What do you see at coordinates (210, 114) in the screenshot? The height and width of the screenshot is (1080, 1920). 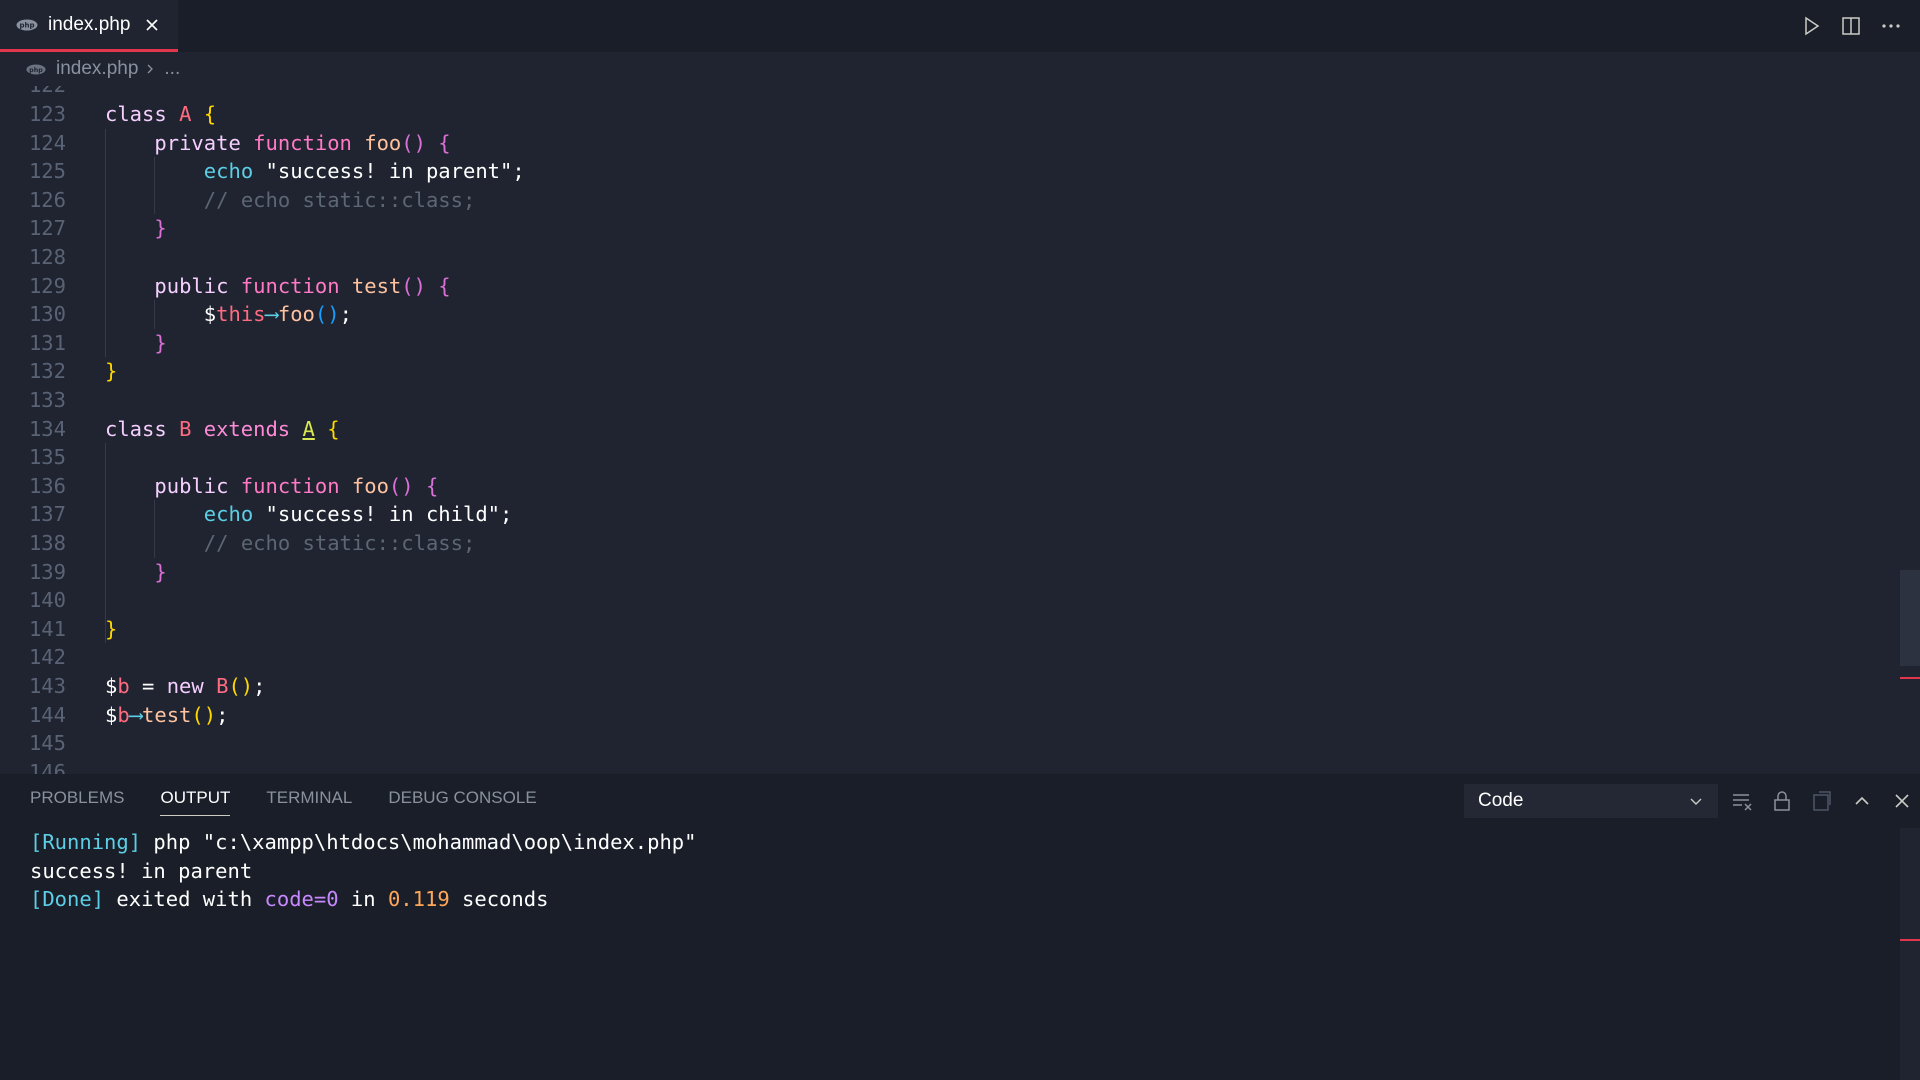 I see `code-token: {` at bounding box center [210, 114].